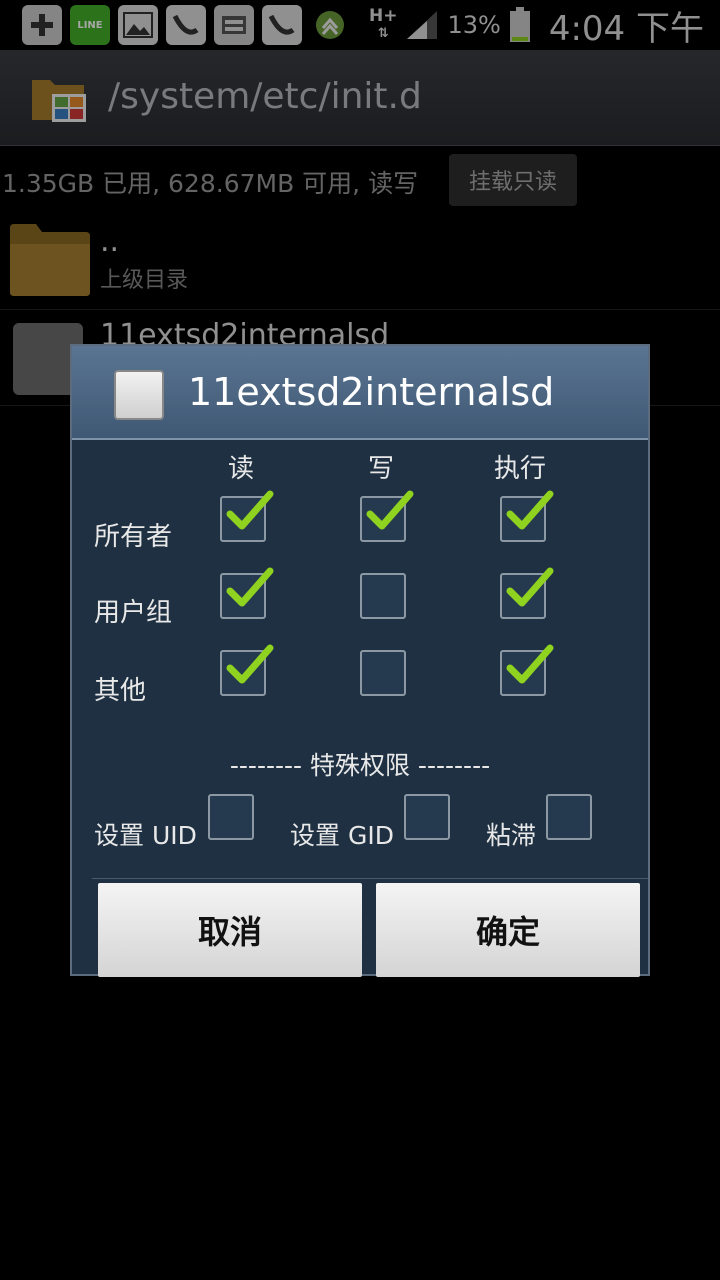 This screenshot has width=720, height=1280. What do you see at coordinates (360, 765) in the screenshot?
I see `special-permissions-title: -------- 特殊权限 --------` at bounding box center [360, 765].